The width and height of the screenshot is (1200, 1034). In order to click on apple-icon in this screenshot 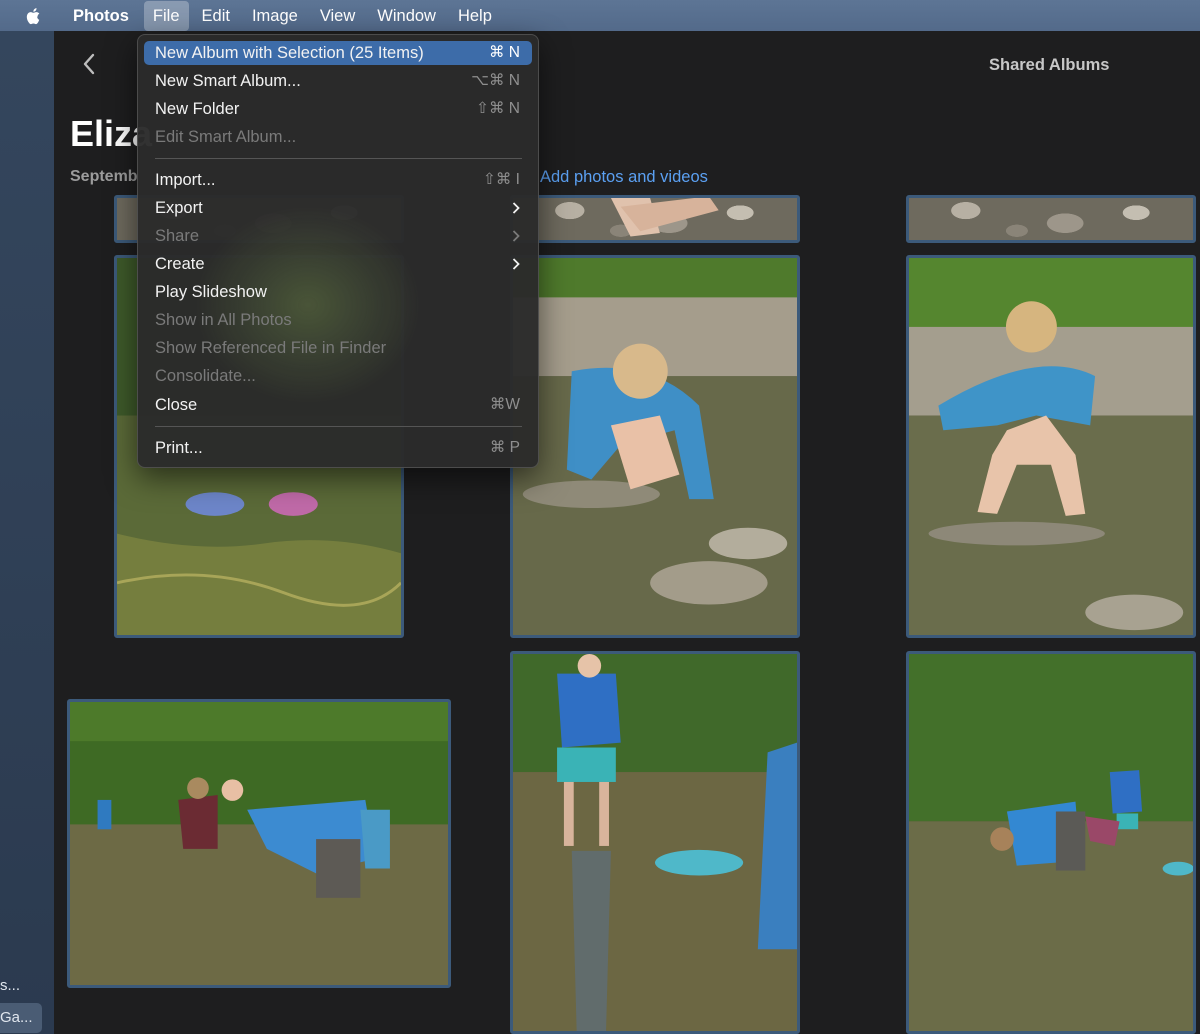, I will do `click(34, 16)`.